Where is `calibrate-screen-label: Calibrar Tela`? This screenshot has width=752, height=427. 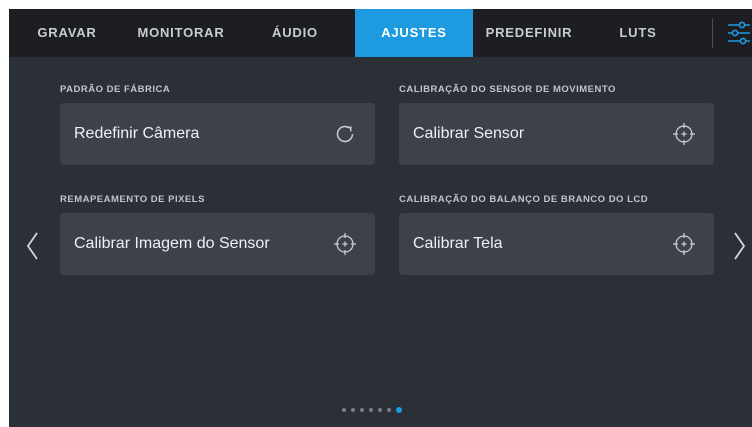
calibrate-screen-label: Calibrar Tela is located at coordinates (458, 243).